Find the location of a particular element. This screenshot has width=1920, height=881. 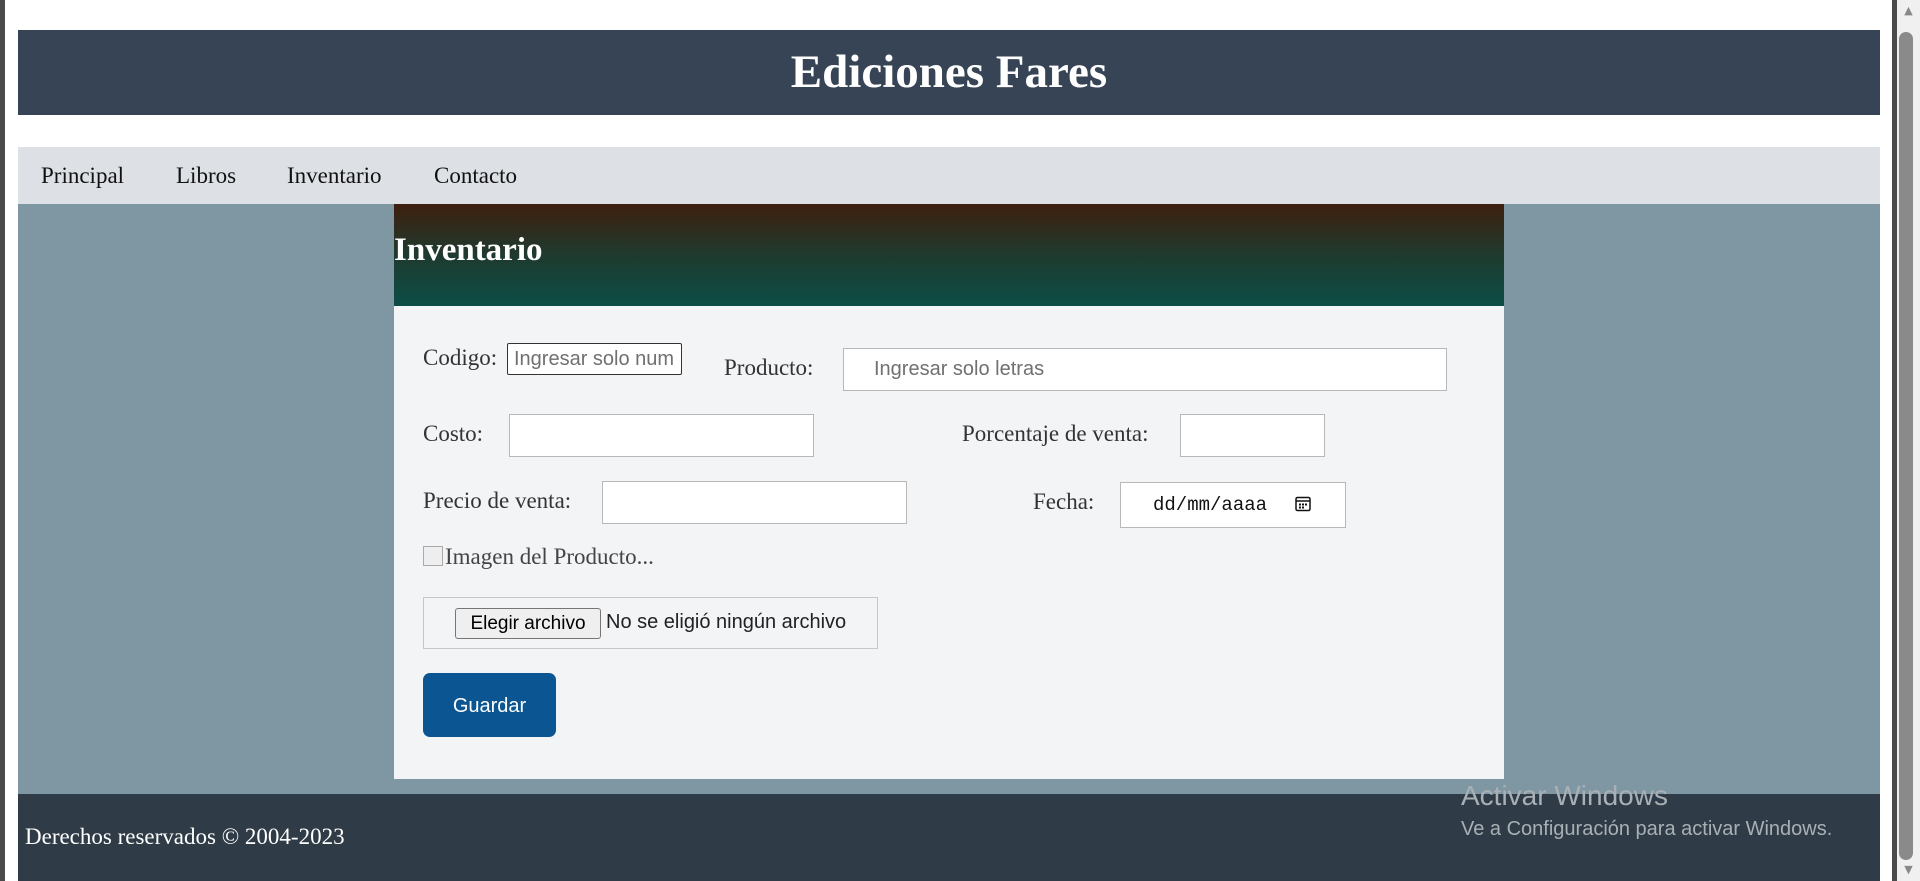

card-title: Inventario is located at coordinates (468, 250).